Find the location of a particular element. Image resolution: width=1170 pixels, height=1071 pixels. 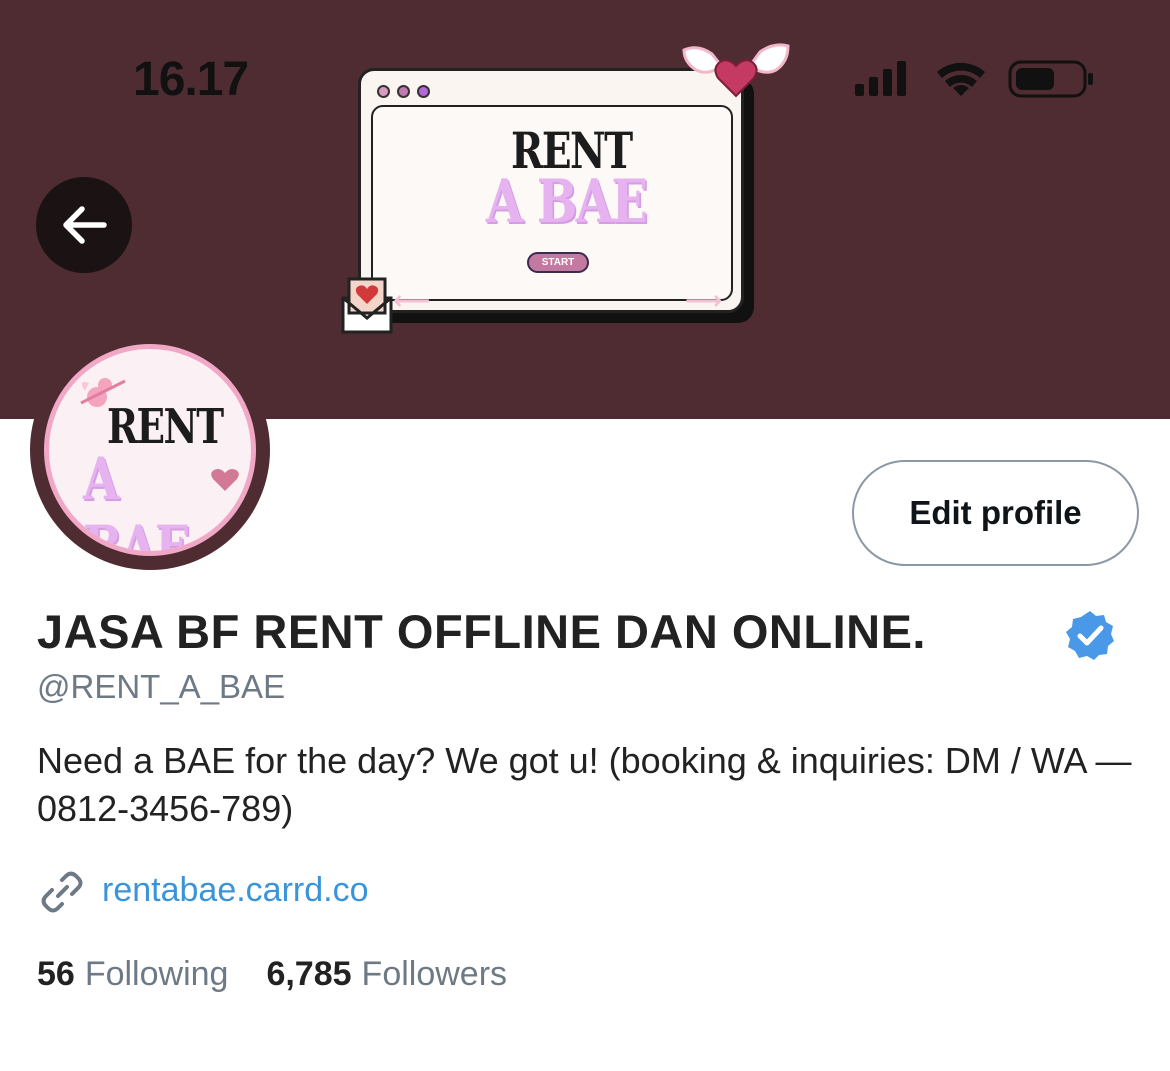

banner-art-window: RENT A BAE ⟵ ⟶ START is located at coordinates (551, 191).